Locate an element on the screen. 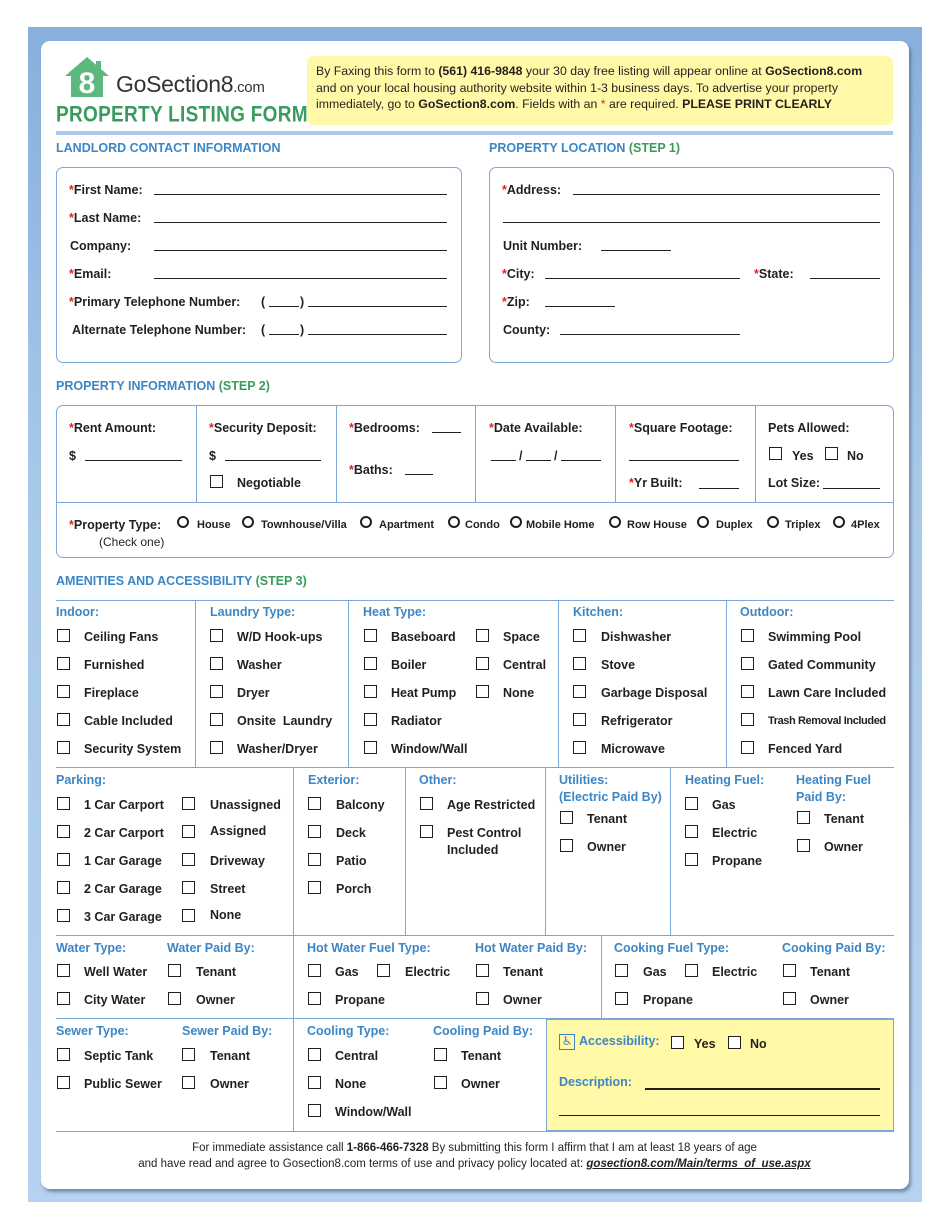  property-type-radio-4plex is located at coordinates (839, 522).